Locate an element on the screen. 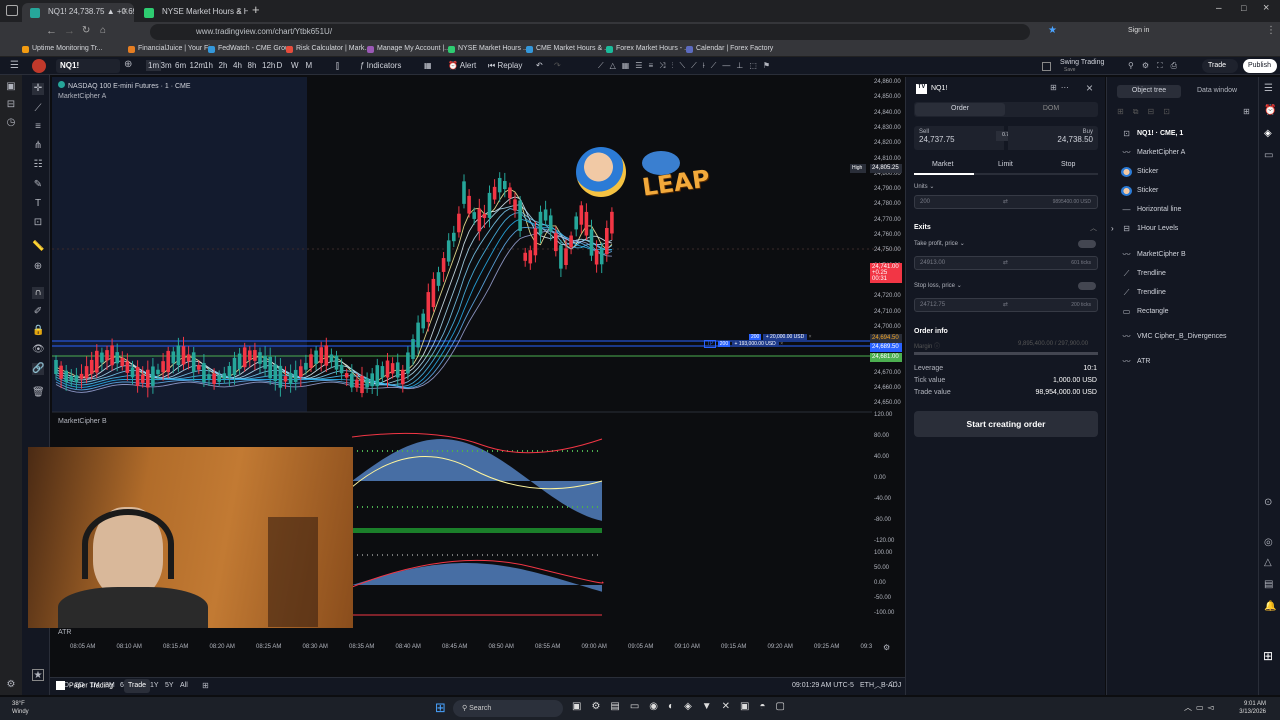 The width and height of the screenshot is (1280, 720). eye-icon: 👁 is located at coordinates (38, 350).